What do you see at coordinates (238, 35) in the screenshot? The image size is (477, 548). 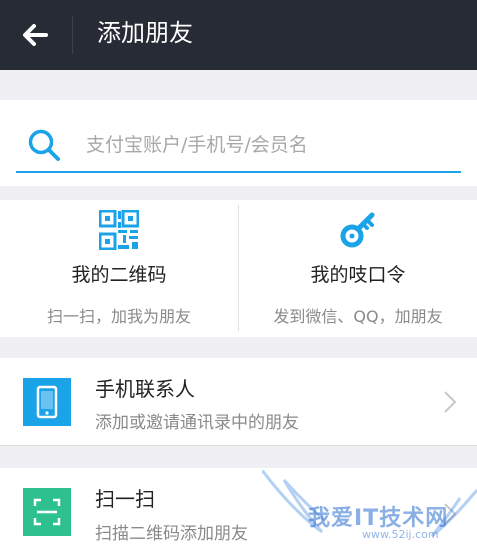 I see `top-bar: 添加朋友` at bounding box center [238, 35].